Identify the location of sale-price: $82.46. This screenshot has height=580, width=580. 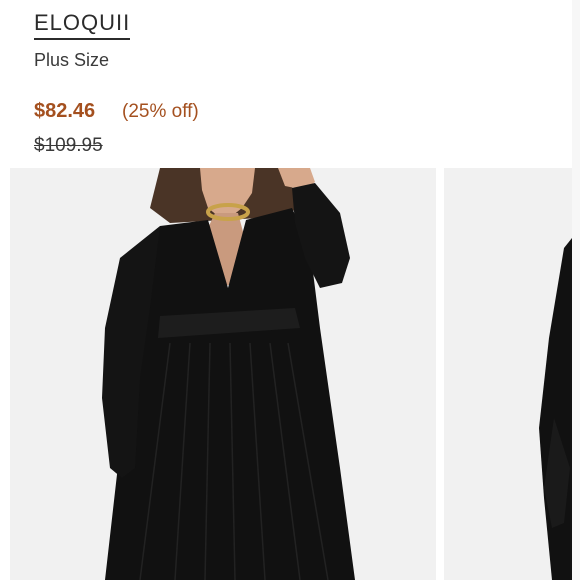
(65, 111).